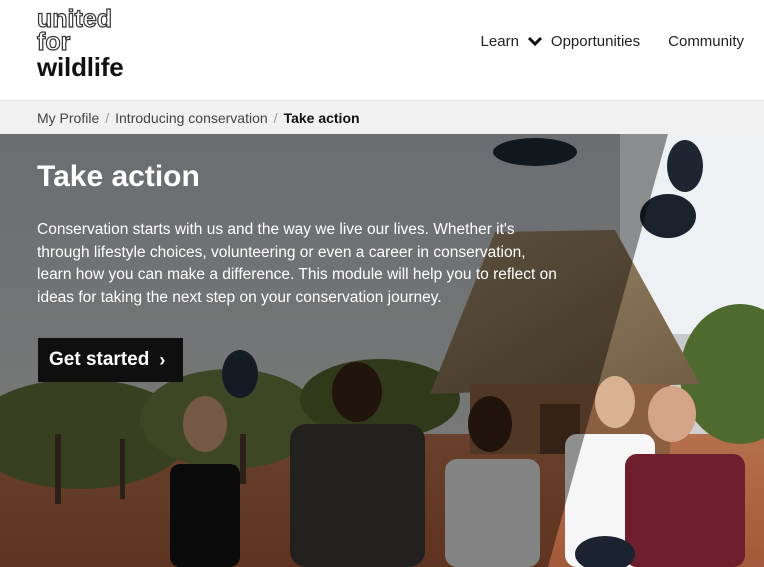 This screenshot has width=764, height=567. Describe the element at coordinates (534, 41) in the screenshot. I see `chevron-down-icon` at that location.